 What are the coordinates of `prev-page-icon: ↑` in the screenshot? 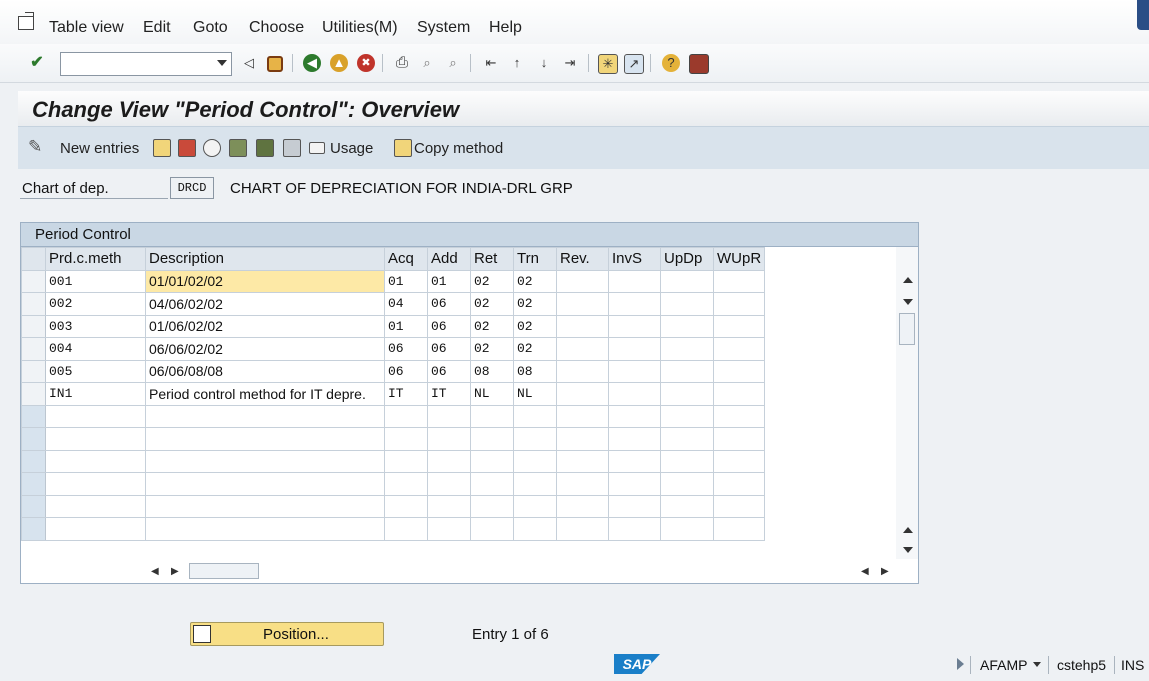 It's located at (517, 63).